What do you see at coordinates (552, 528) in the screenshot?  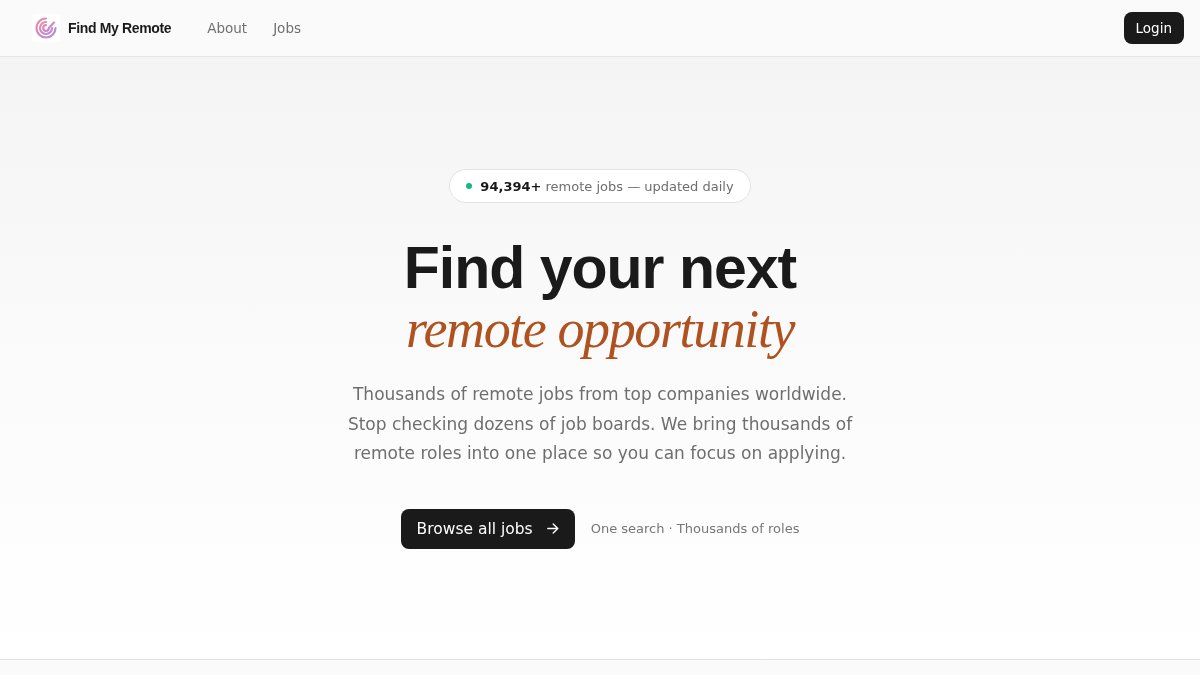 I see `arrow-right-icon` at bounding box center [552, 528].